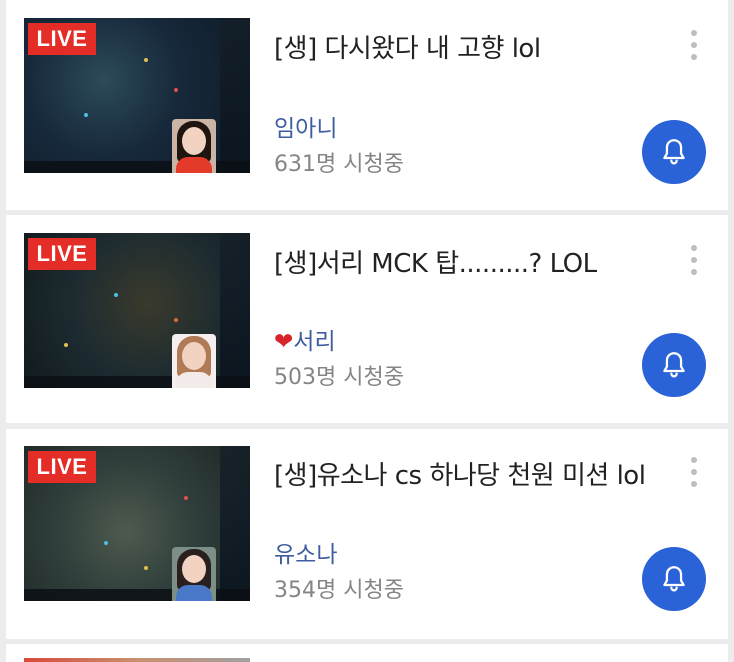 Image resolution: width=734 pixels, height=662 pixels. What do you see at coordinates (367, 653) in the screenshot?
I see `stream-card-partial` at bounding box center [367, 653].